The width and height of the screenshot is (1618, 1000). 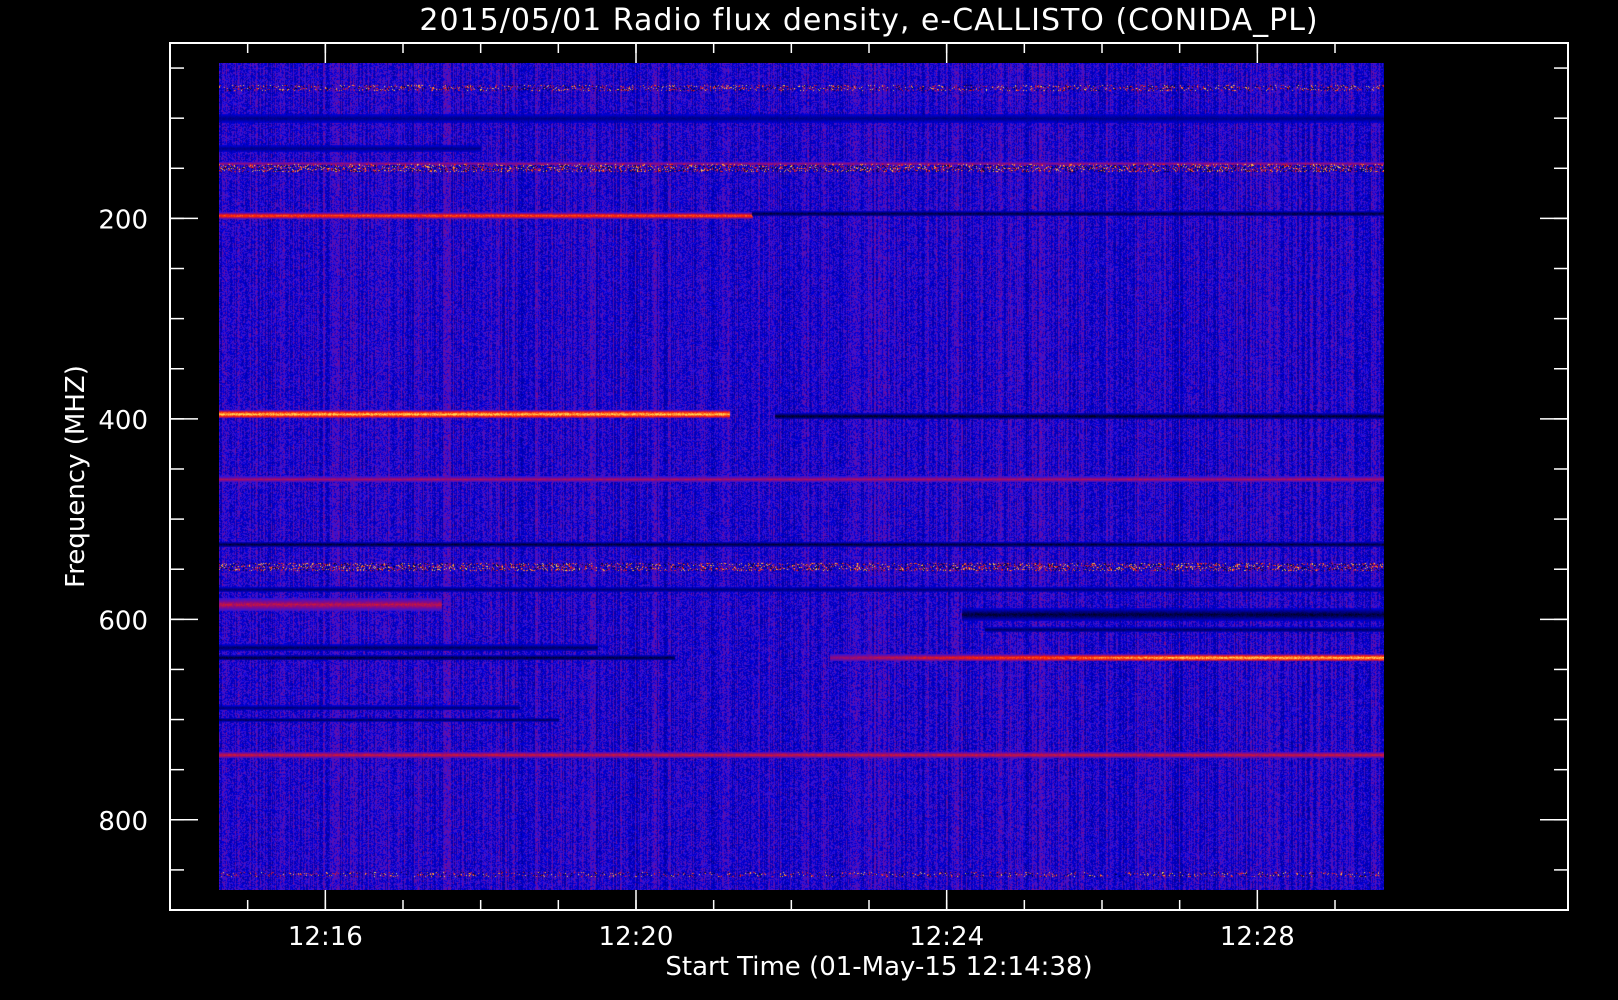 I want to click on y-tick-label: 800, so click(x=123, y=822).